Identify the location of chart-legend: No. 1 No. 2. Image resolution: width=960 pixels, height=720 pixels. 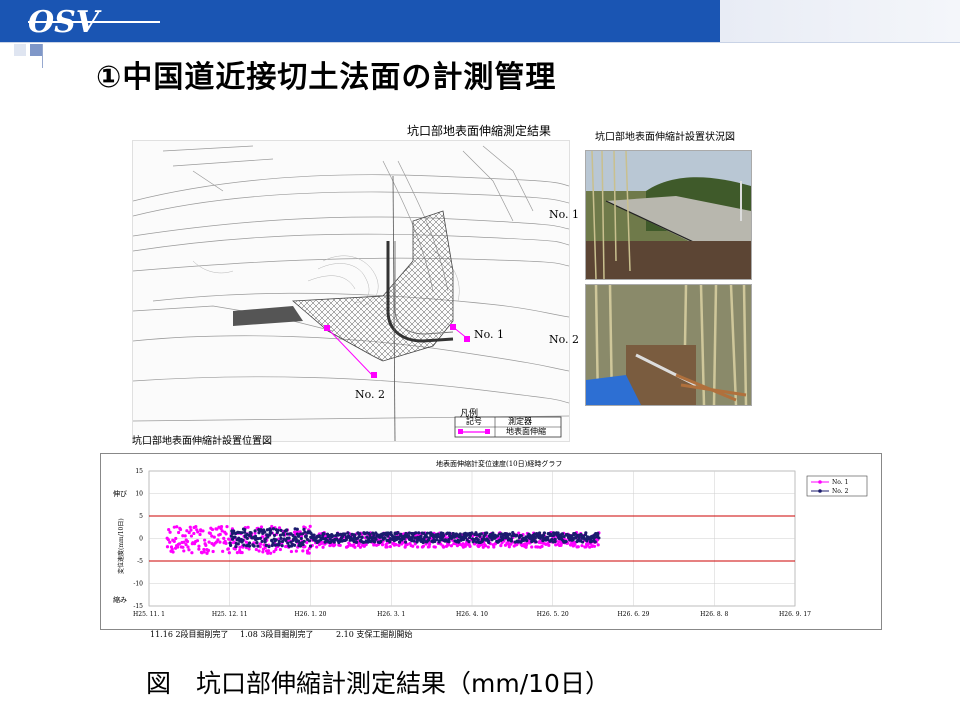
(837, 486).